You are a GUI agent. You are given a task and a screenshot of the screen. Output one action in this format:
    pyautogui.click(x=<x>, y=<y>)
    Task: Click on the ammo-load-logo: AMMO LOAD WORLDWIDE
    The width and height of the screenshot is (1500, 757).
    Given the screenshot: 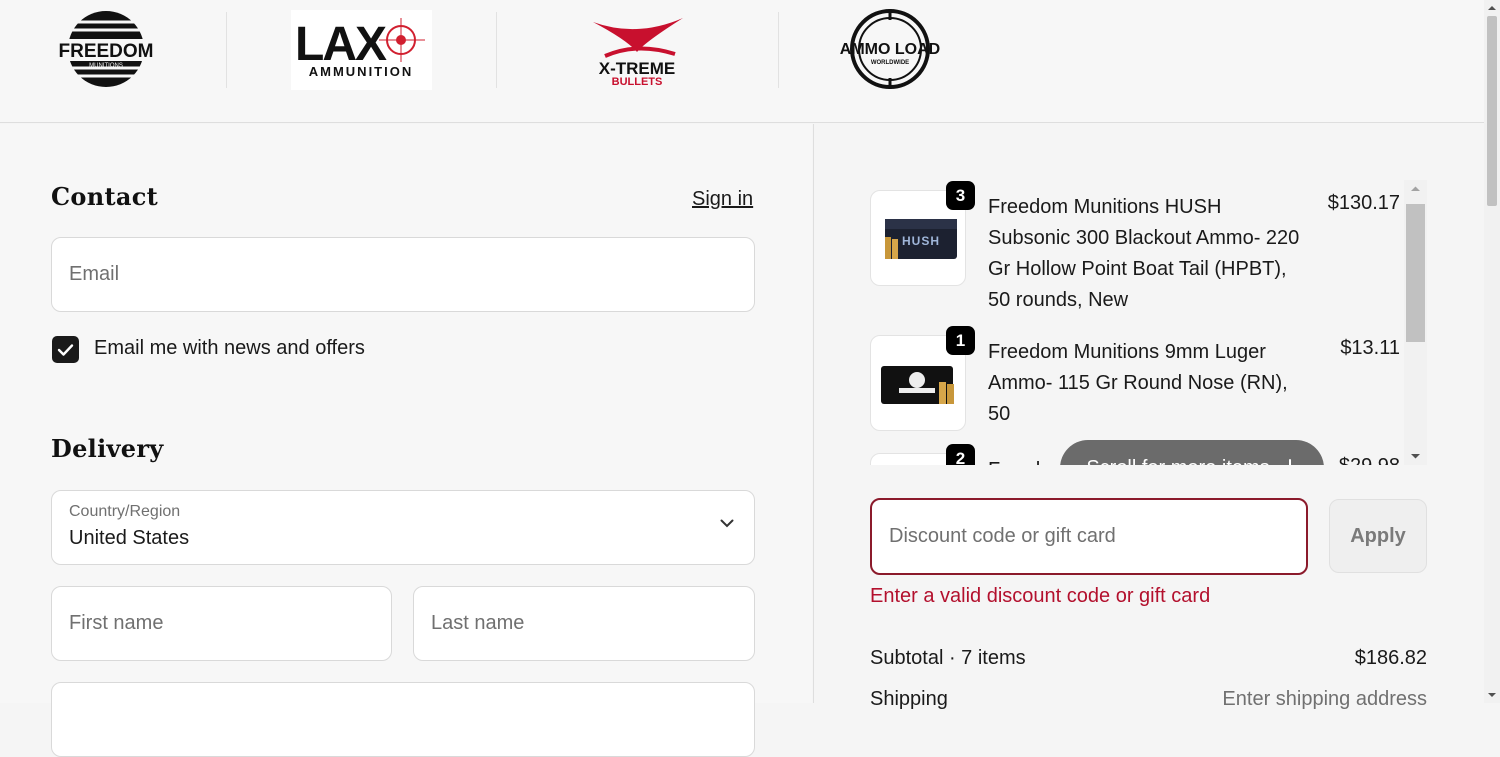 What is the action you would take?
    pyautogui.click(x=890, y=49)
    